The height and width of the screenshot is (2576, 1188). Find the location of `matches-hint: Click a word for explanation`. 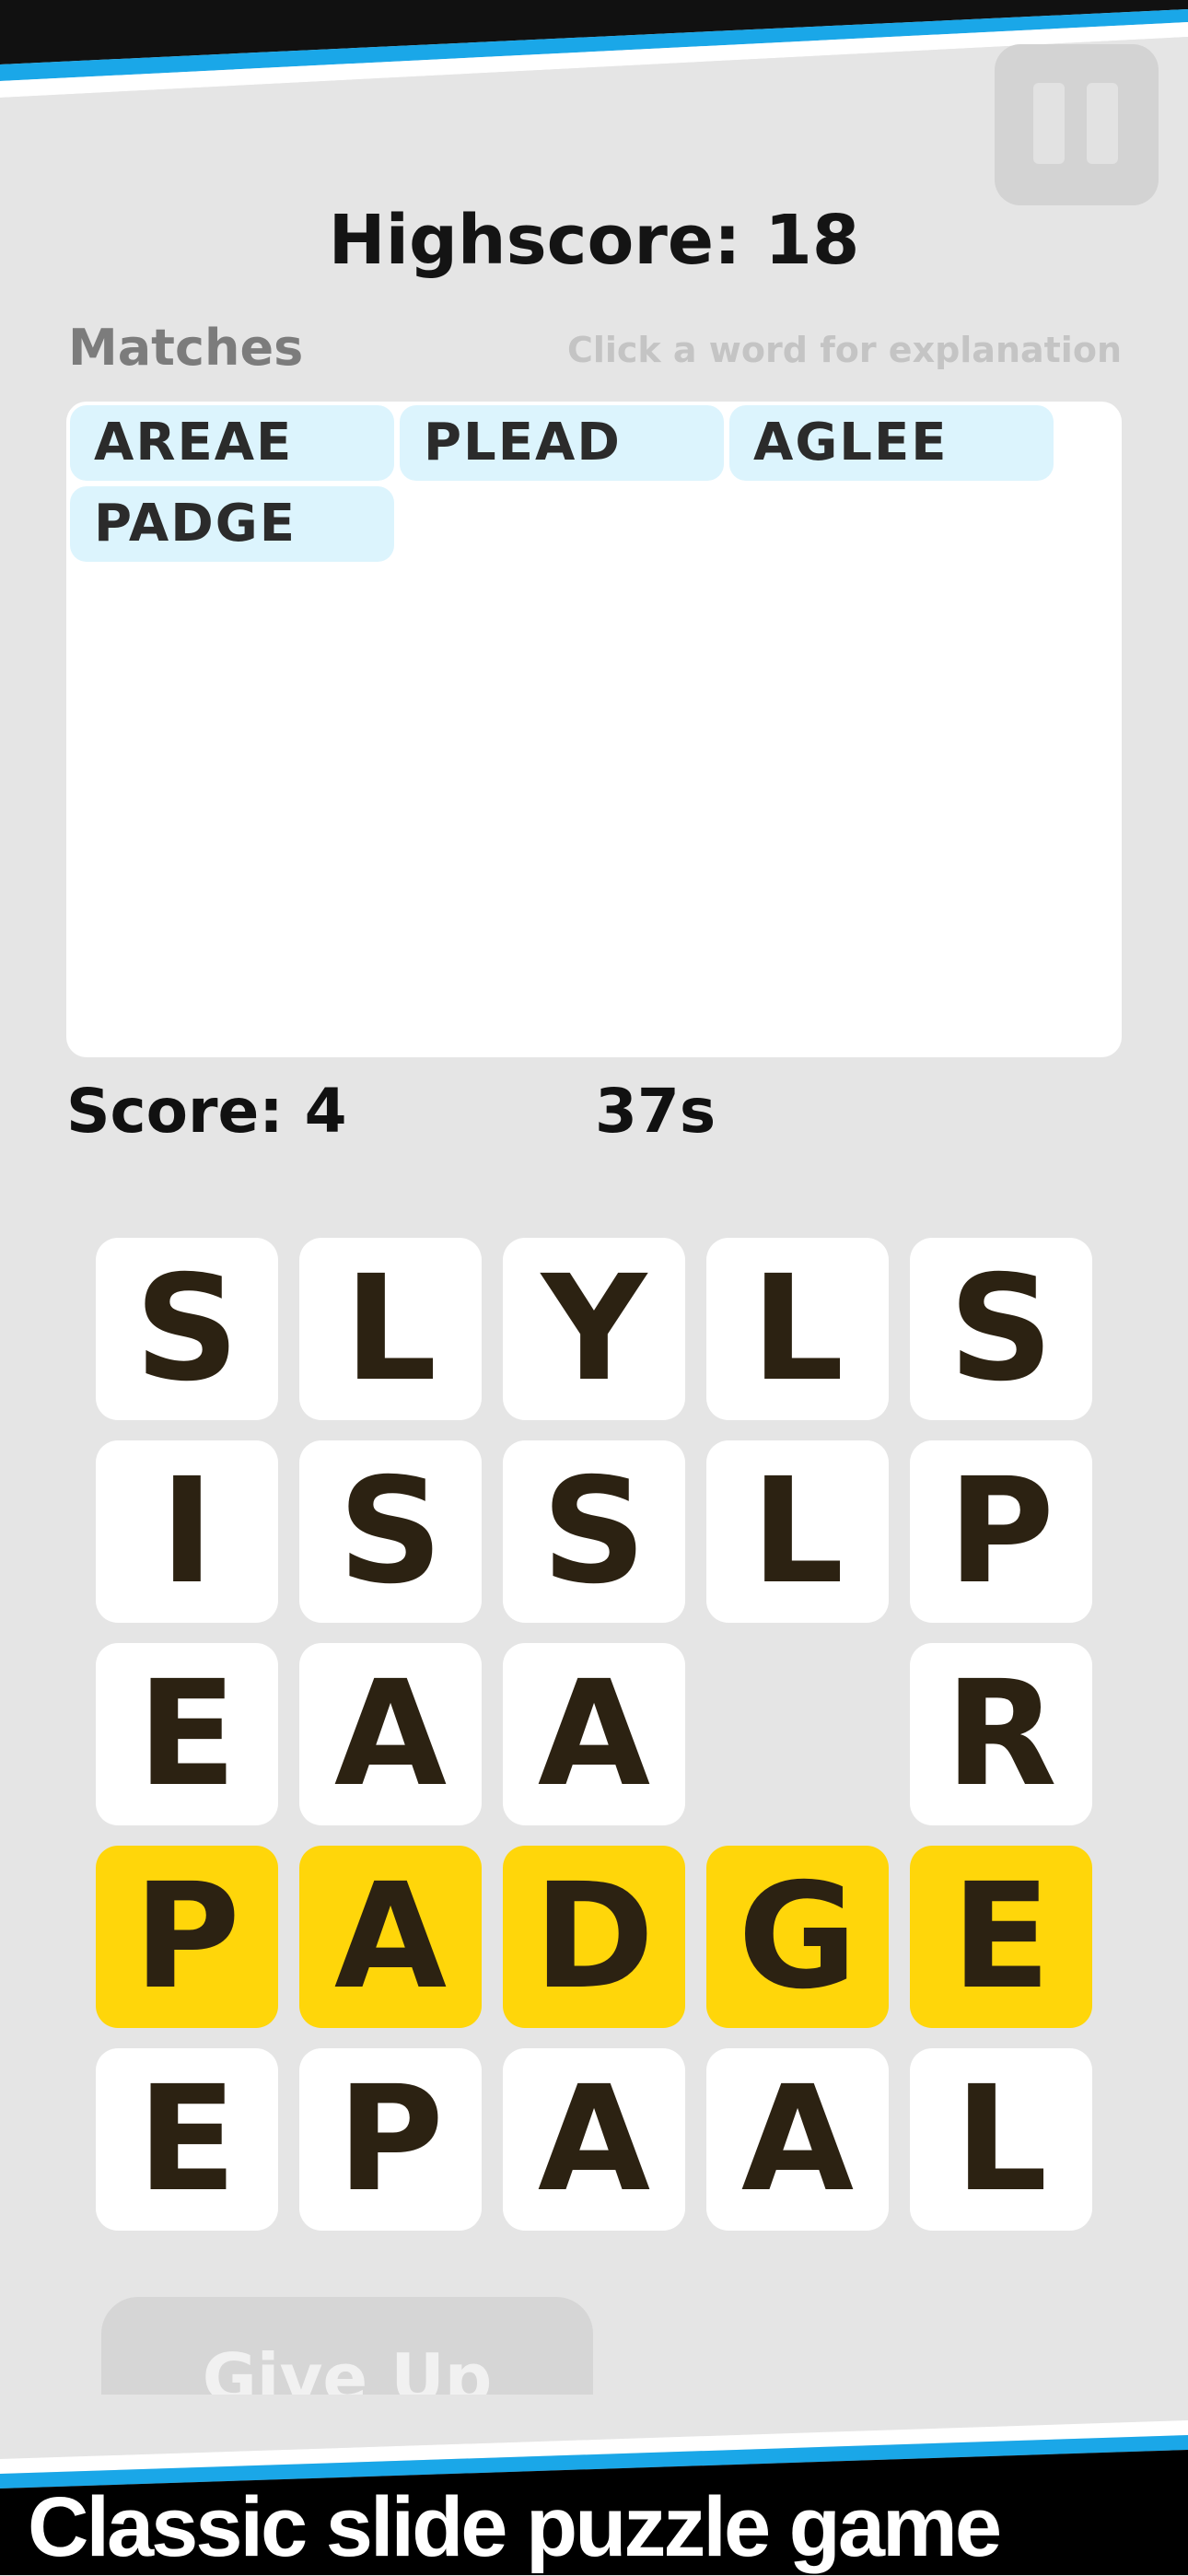

matches-hint: Click a word for explanation is located at coordinates (844, 350).